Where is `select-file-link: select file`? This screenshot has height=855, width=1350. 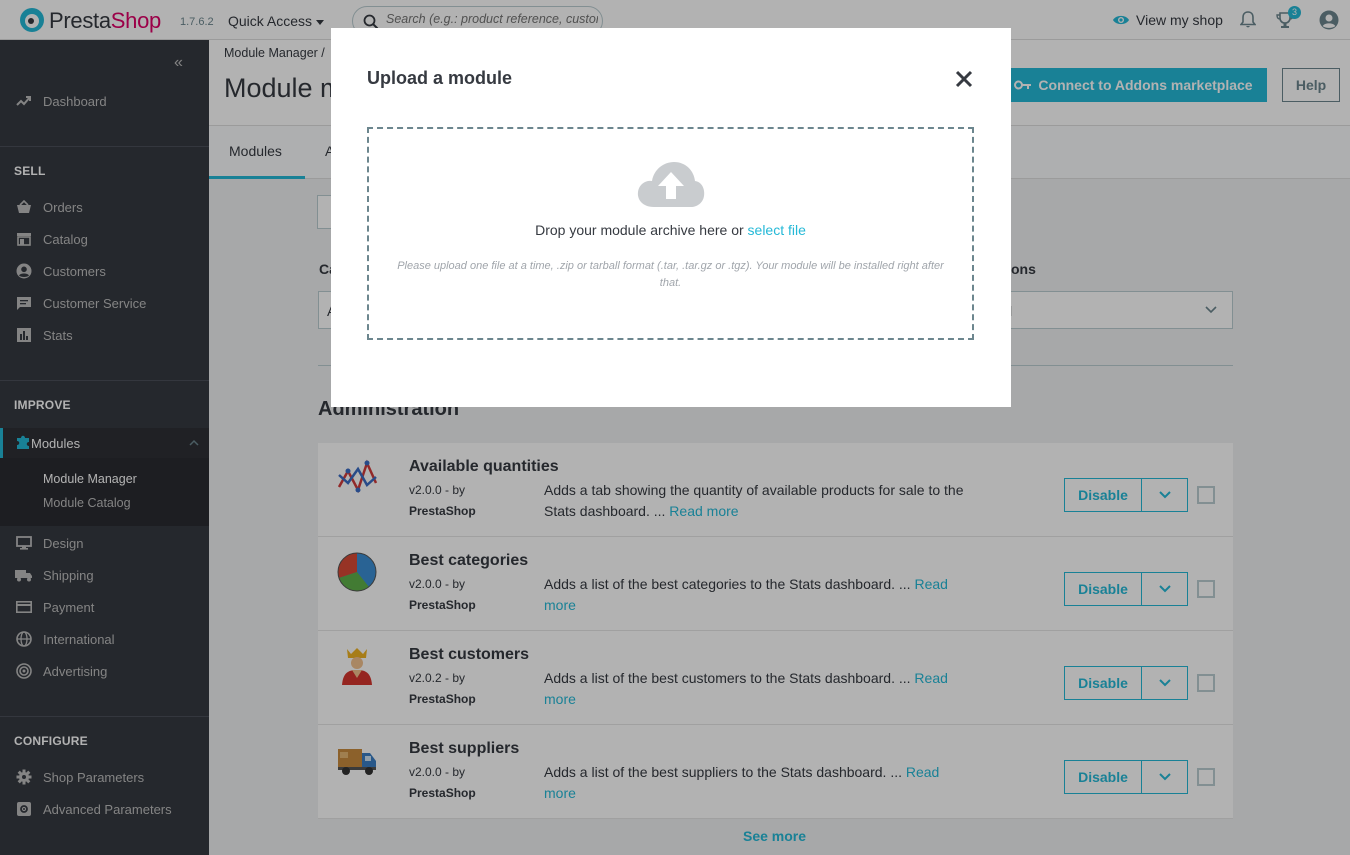
select-file-link: select file is located at coordinates (777, 230).